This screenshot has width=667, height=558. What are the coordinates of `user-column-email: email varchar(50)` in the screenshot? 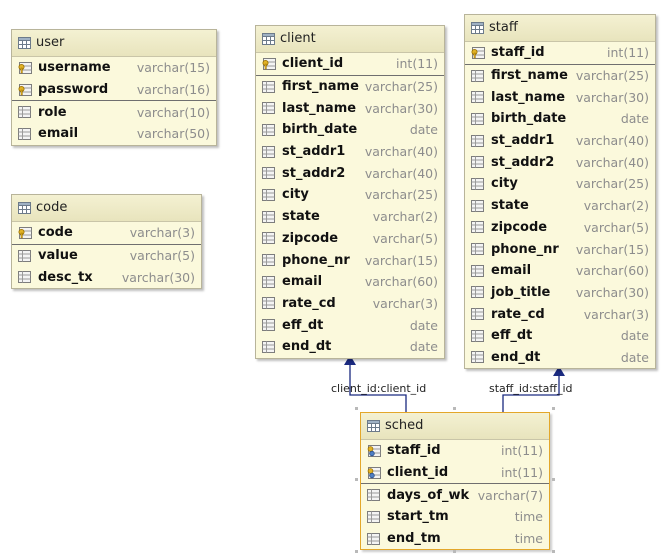 It's located at (114, 134).